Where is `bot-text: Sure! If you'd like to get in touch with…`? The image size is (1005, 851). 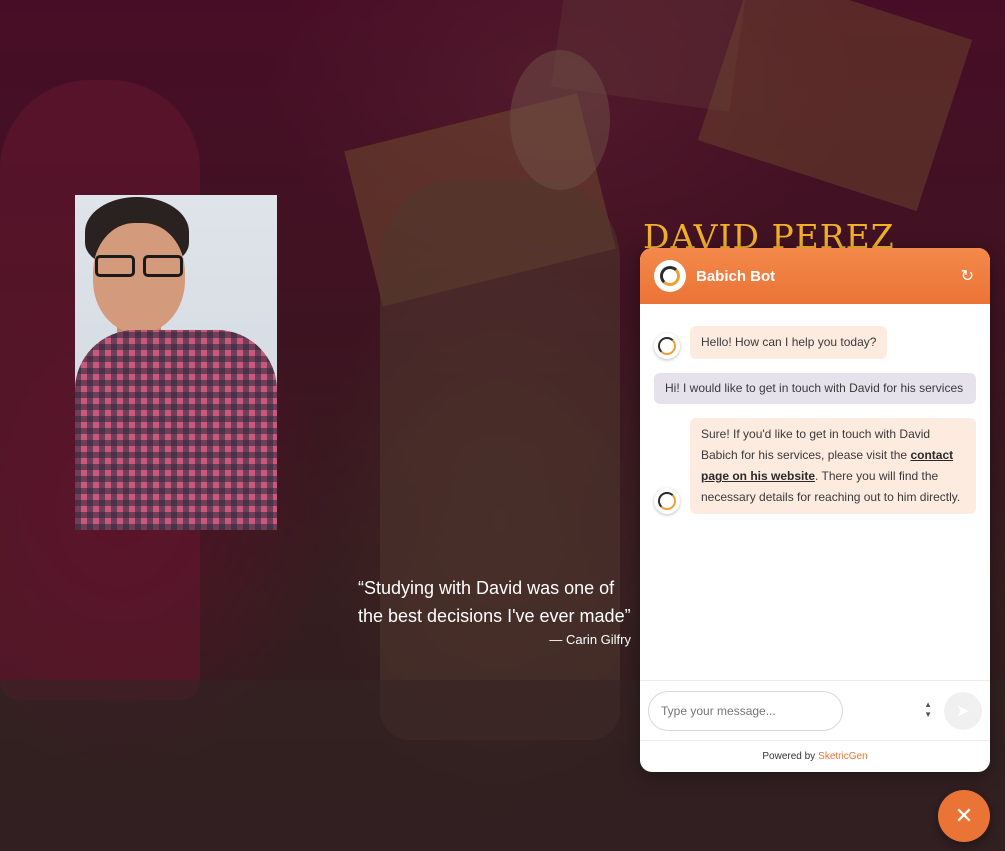 bot-text: Sure! If you'd like to get in touch with… is located at coordinates (816, 444).